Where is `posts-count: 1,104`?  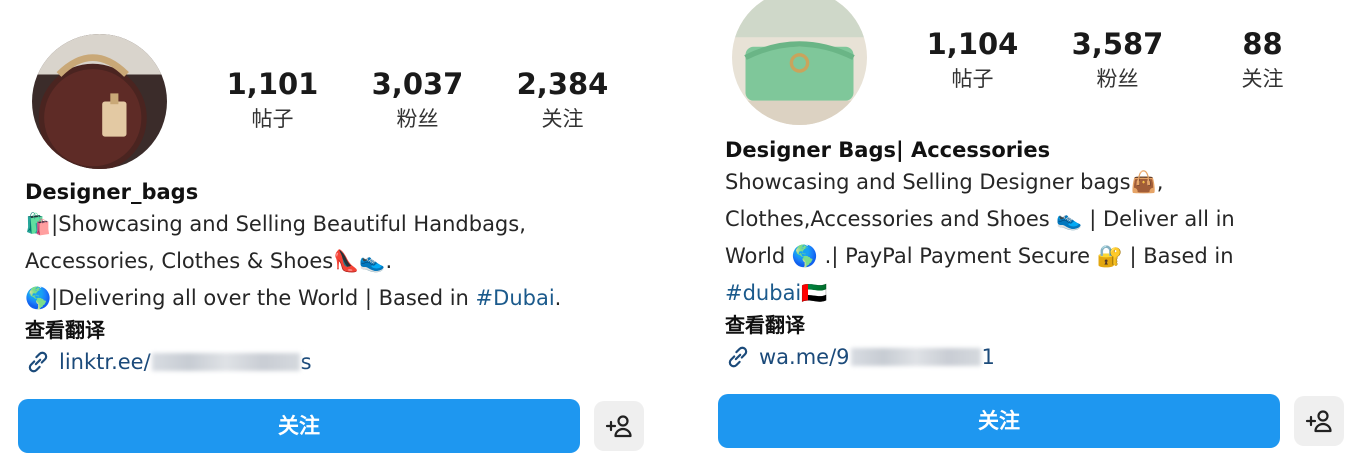
posts-count: 1,104 is located at coordinates (972, 44).